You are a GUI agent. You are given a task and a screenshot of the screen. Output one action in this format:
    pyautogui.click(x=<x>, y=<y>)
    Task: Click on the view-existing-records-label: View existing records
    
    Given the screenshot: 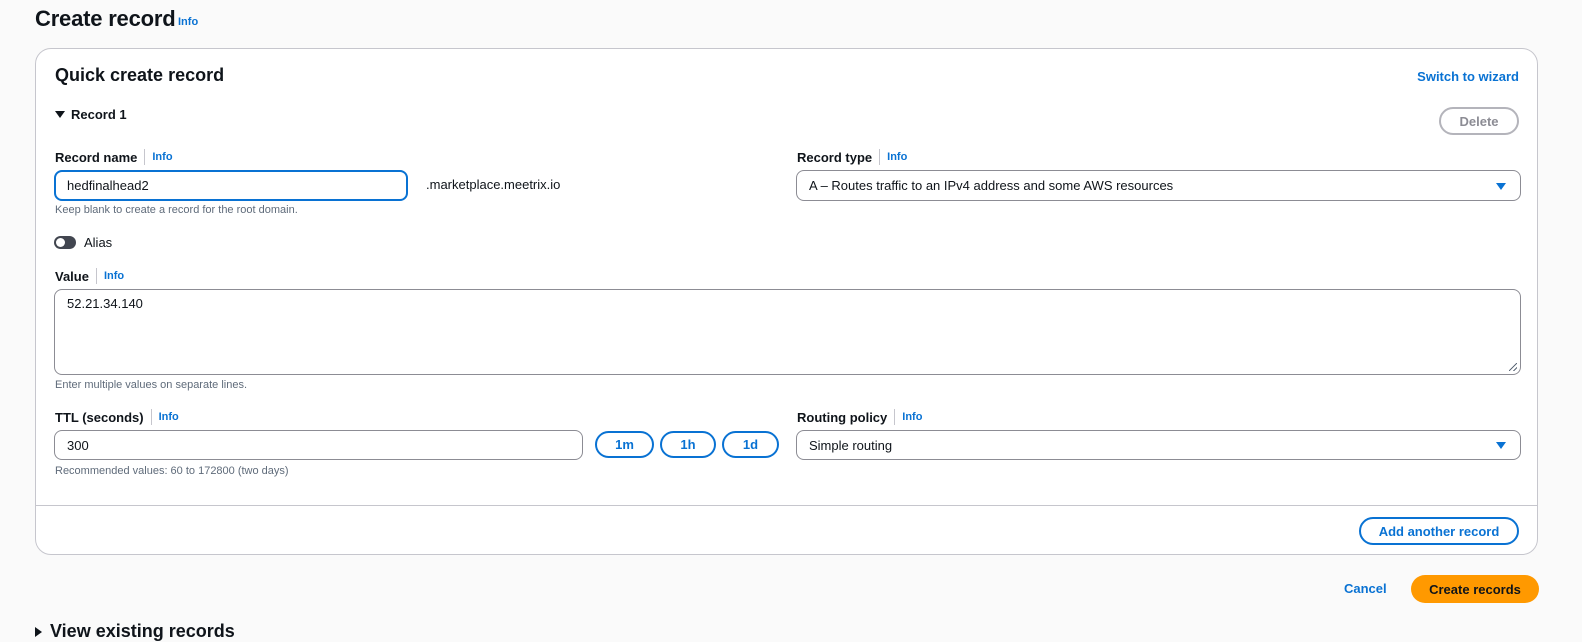 What is the action you would take?
    pyautogui.click(x=142, y=631)
    